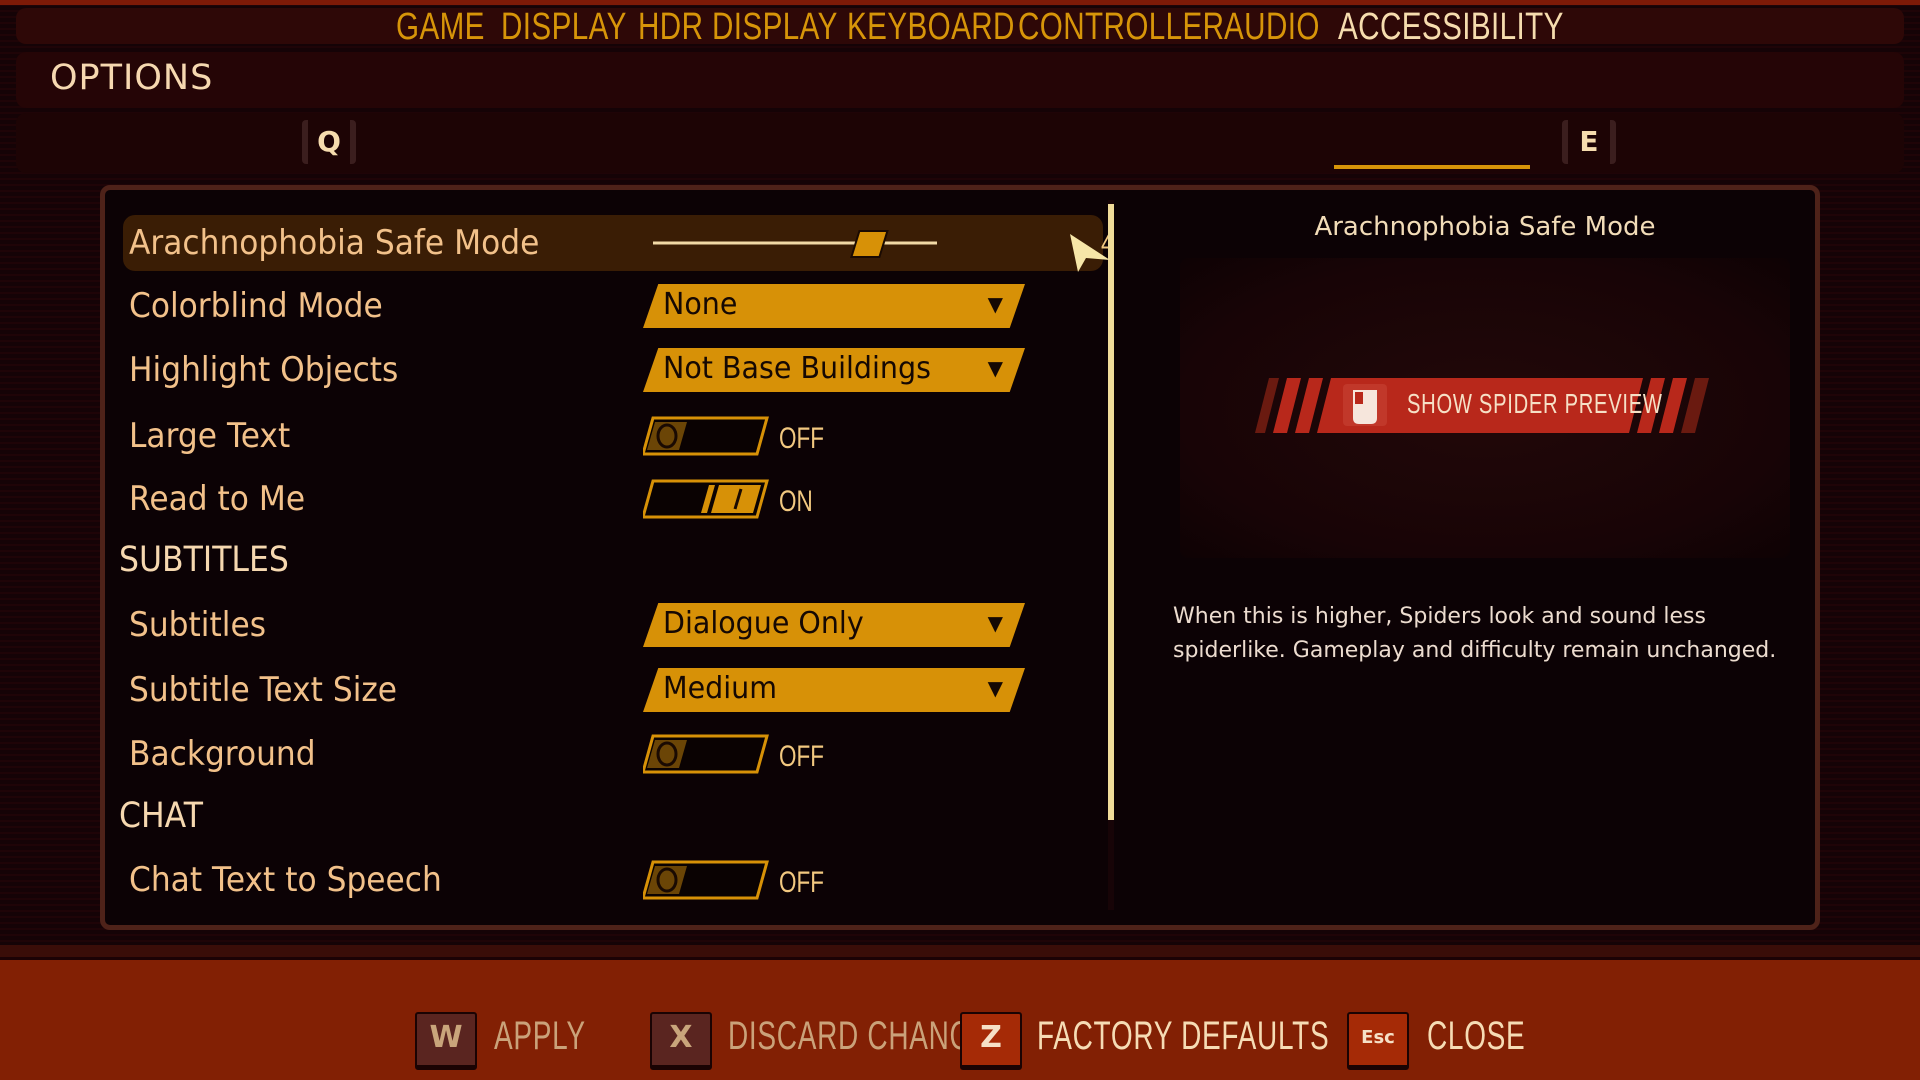 This screenshot has height=1080, width=1920. Describe the element at coordinates (263, 690) in the screenshot. I see `setting-label: Subtitle Text Size` at that location.